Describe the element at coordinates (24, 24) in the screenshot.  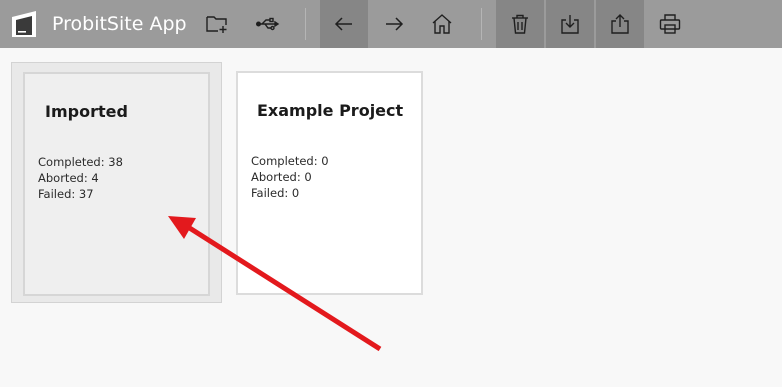
I see `app-logo-icon` at that location.